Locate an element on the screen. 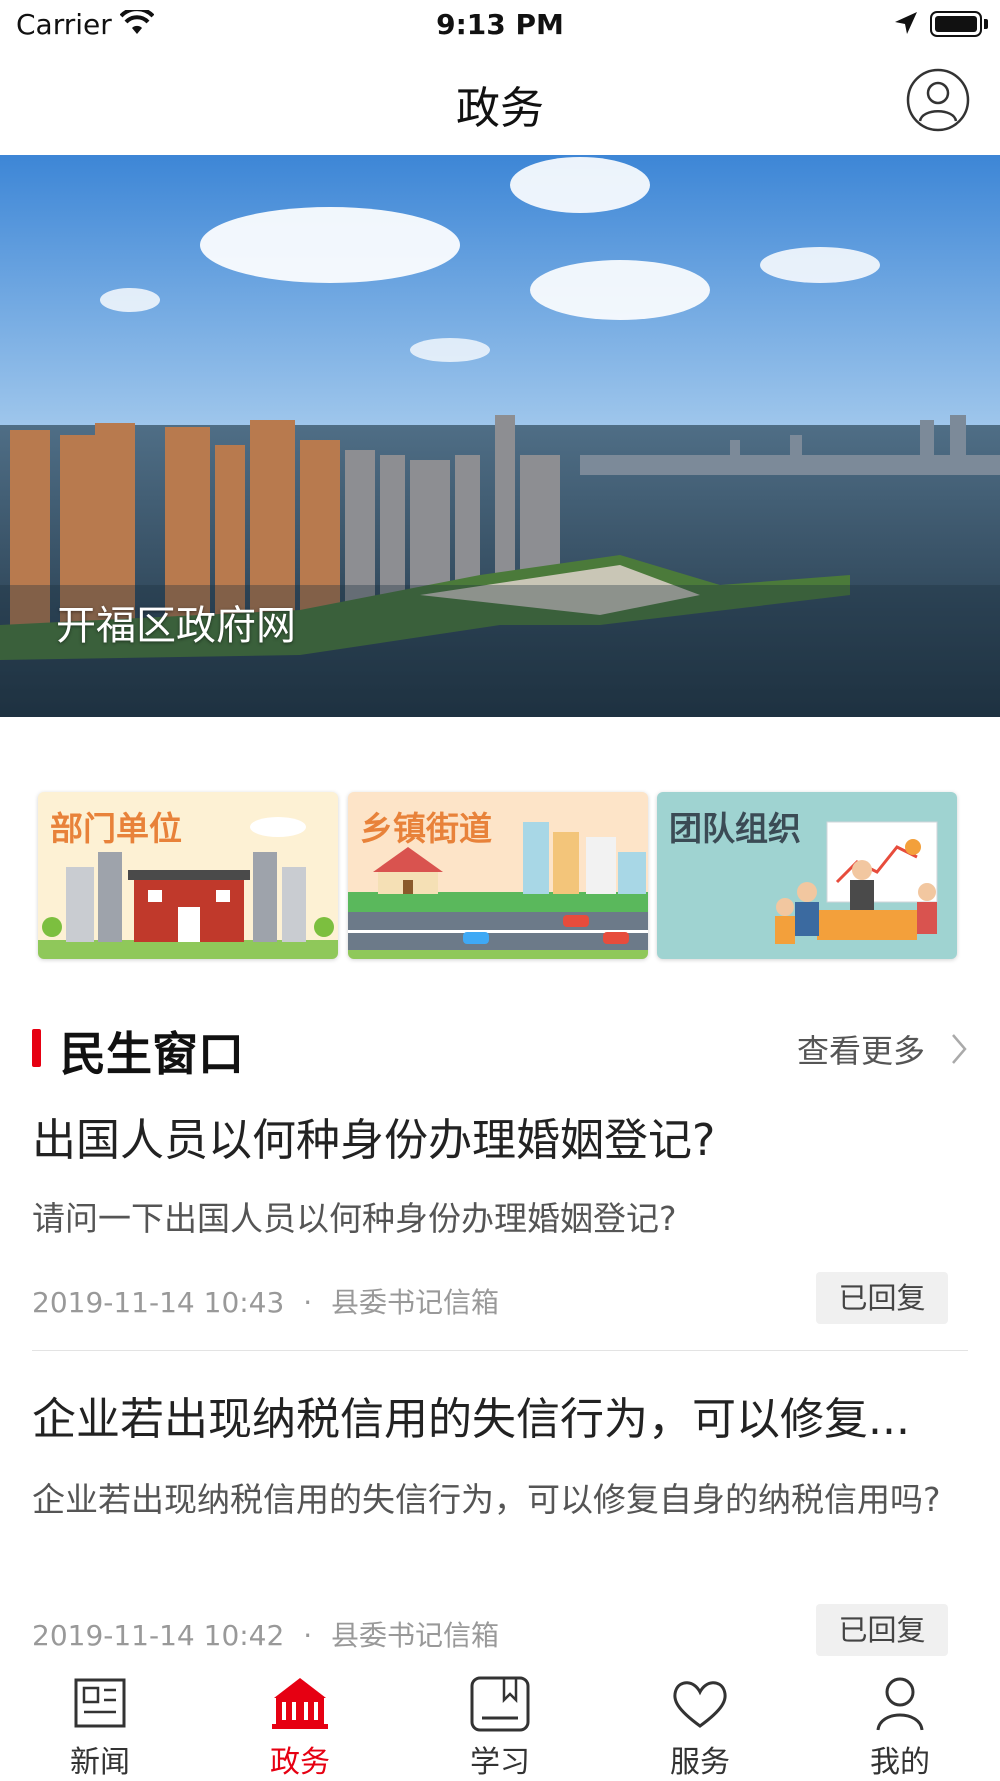 The image size is (1000, 1781). article-datetime: 2019-11-14 10:43 is located at coordinates (158, 1302).